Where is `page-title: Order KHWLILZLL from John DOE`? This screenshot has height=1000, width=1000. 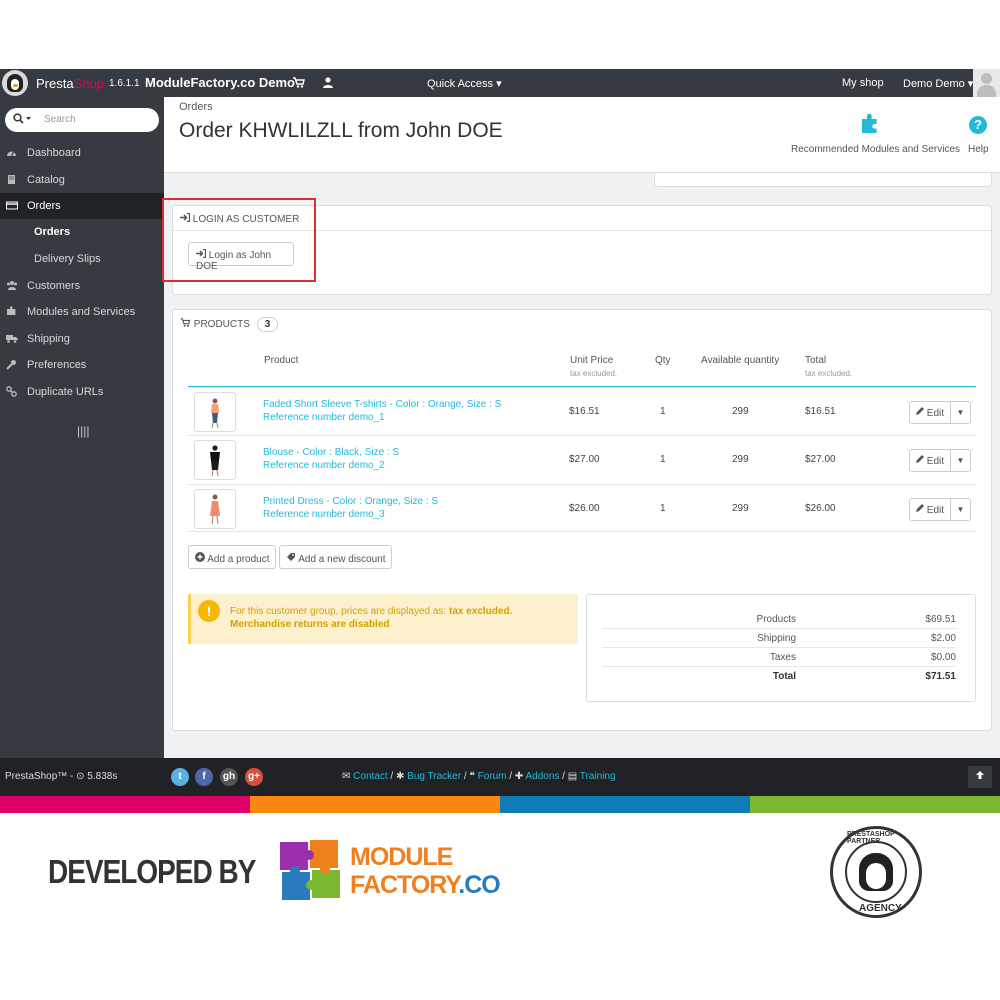
page-title: Order KHWLILZLL from John DOE is located at coordinates (341, 130).